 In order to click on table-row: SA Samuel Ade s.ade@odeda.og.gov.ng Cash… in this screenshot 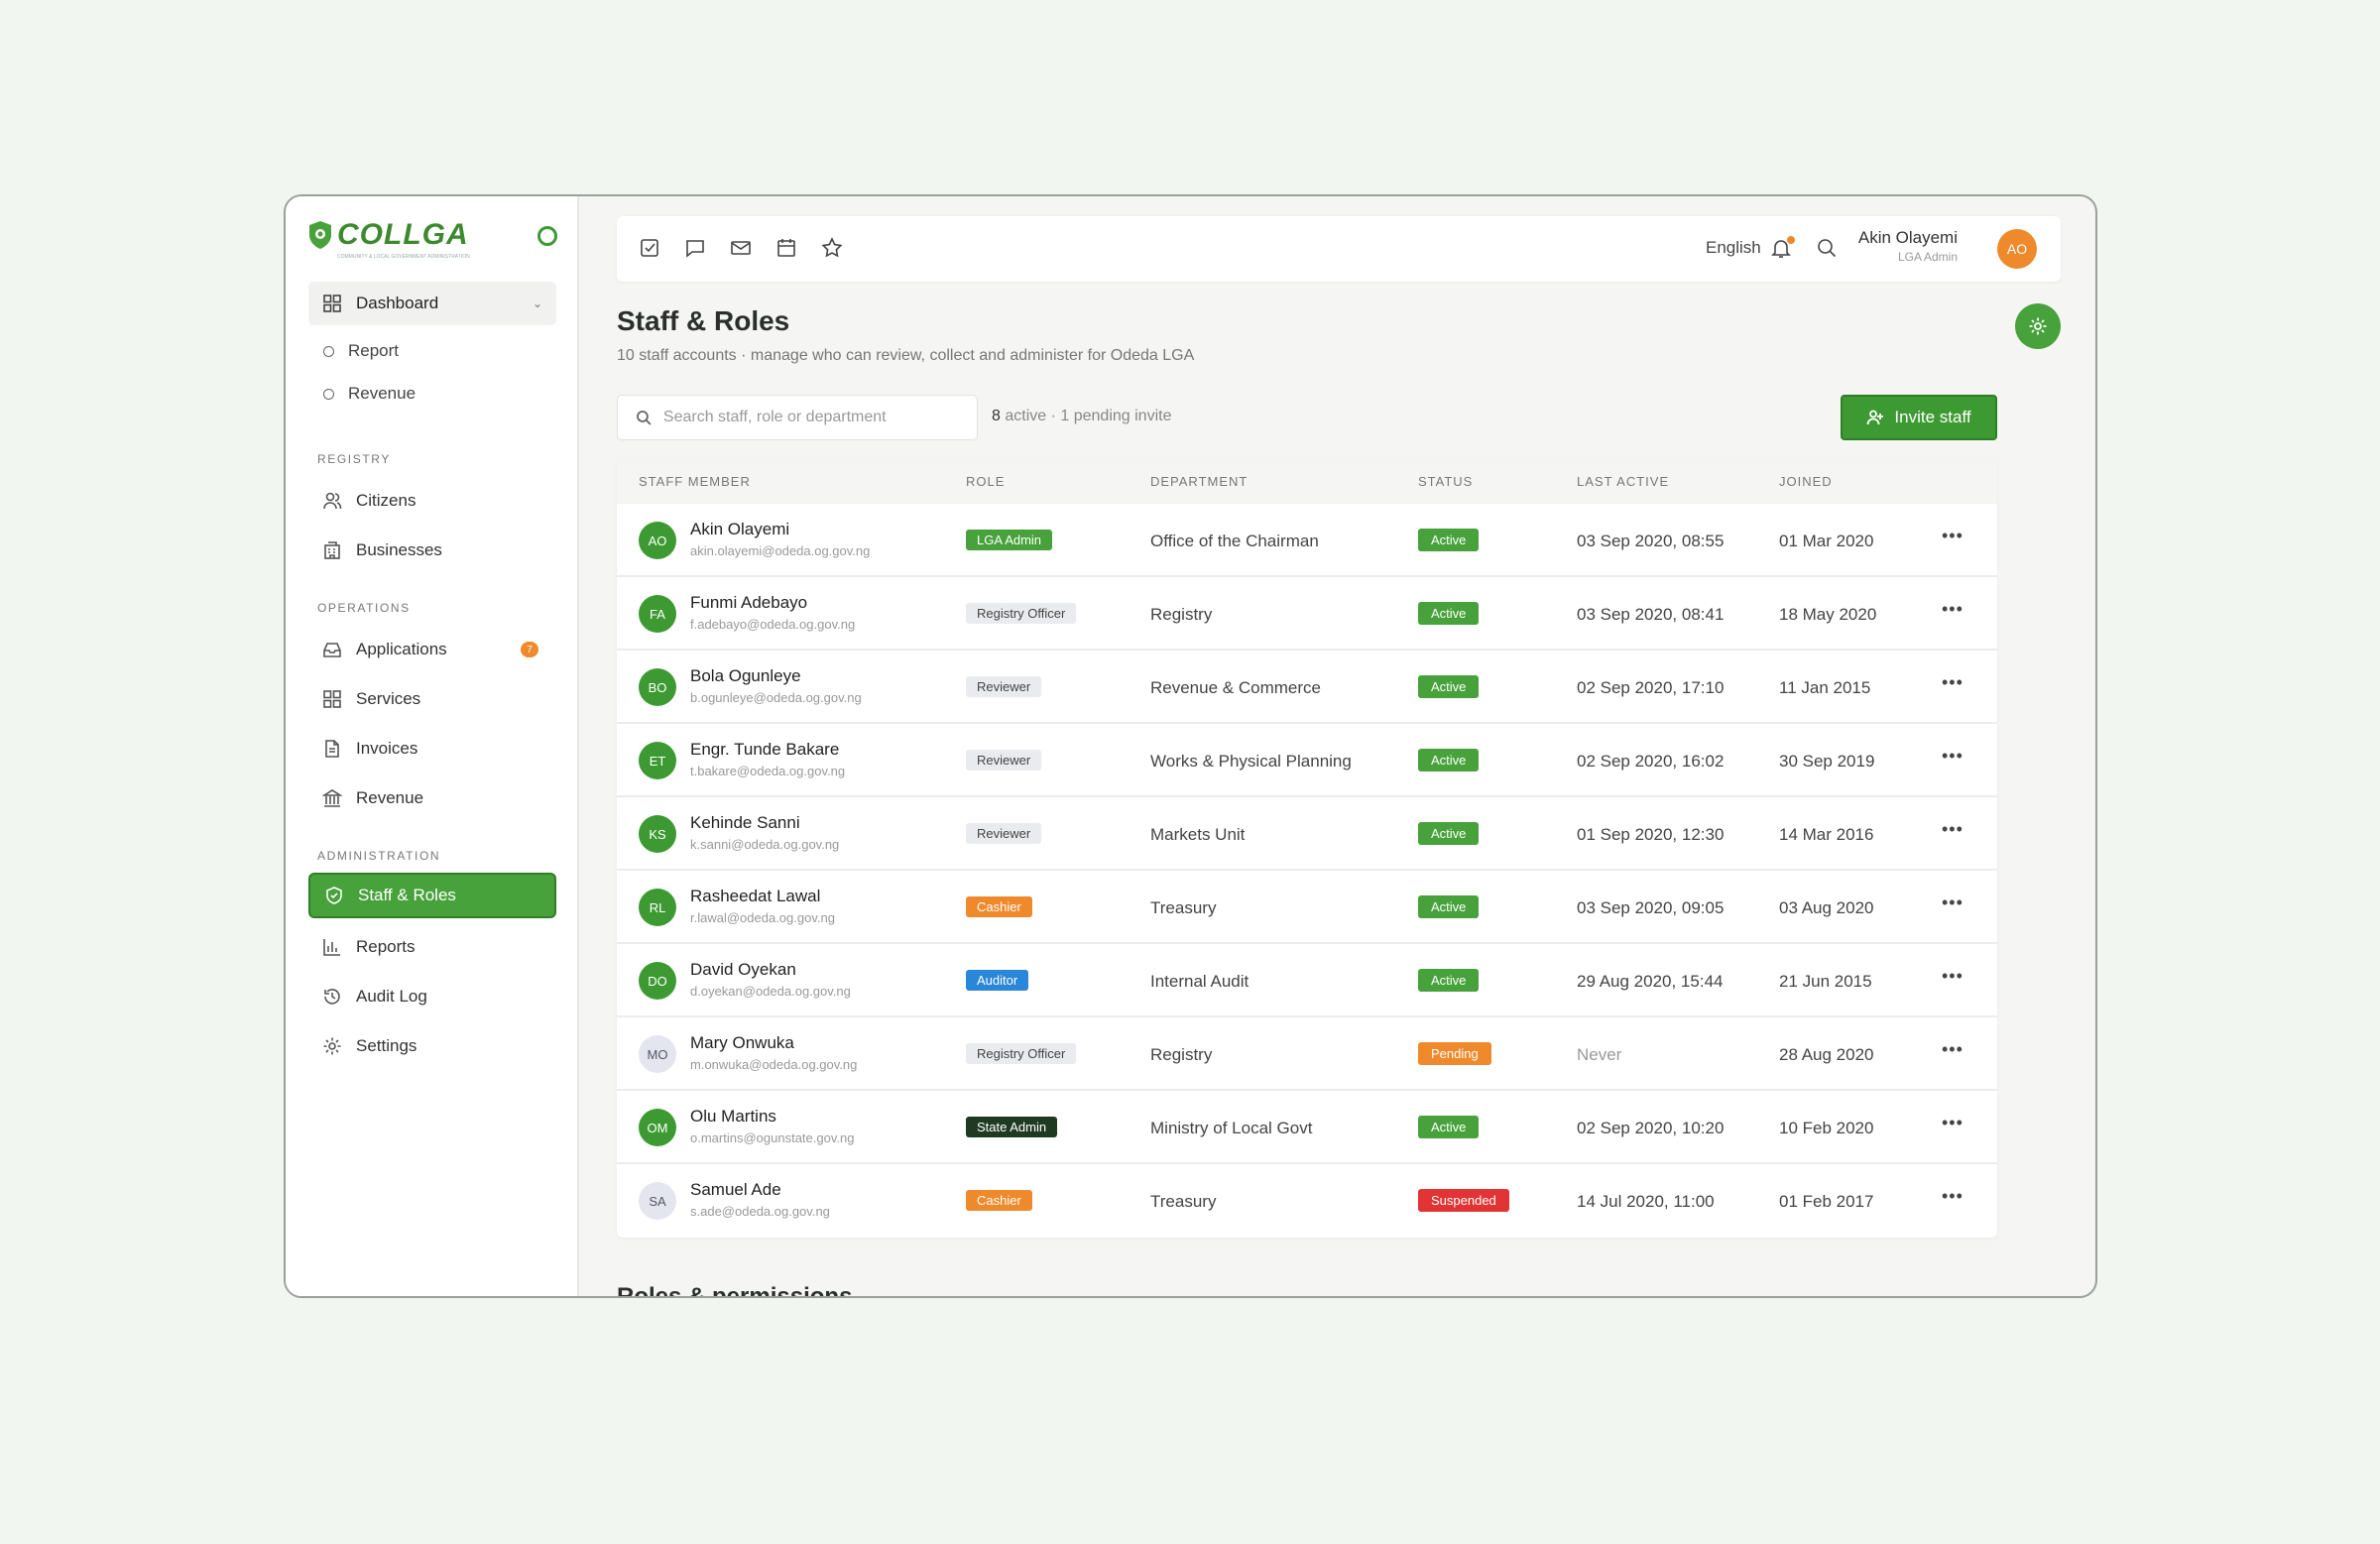, I will do `click(1307, 1201)`.